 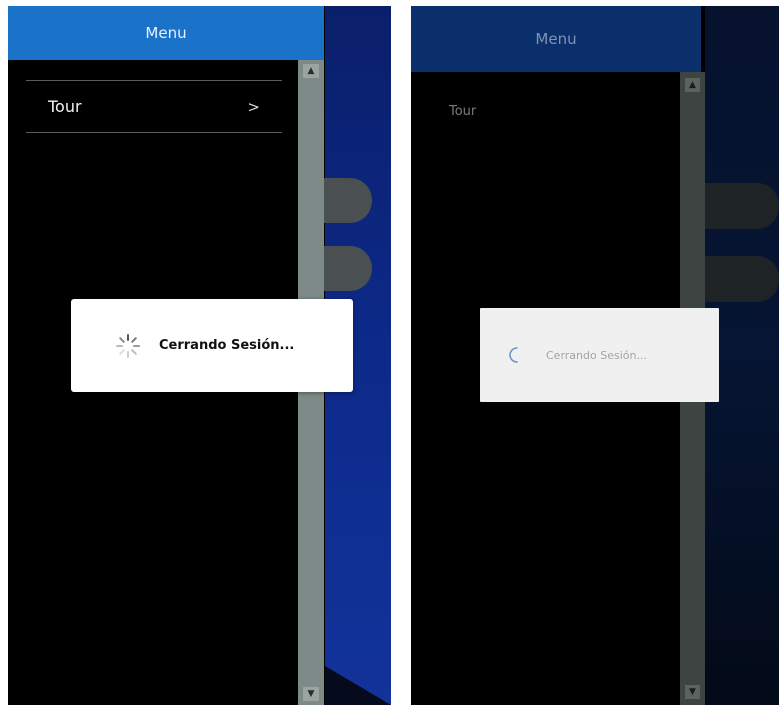 What do you see at coordinates (154, 106) in the screenshot?
I see `menu-item-tour: Tour >` at bounding box center [154, 106].